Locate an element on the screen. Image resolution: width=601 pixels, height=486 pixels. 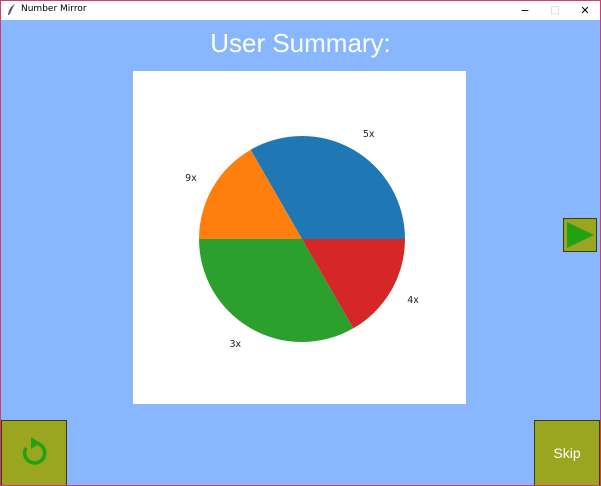
pie-label-5x: 5x is located at coordinates (369, 134).